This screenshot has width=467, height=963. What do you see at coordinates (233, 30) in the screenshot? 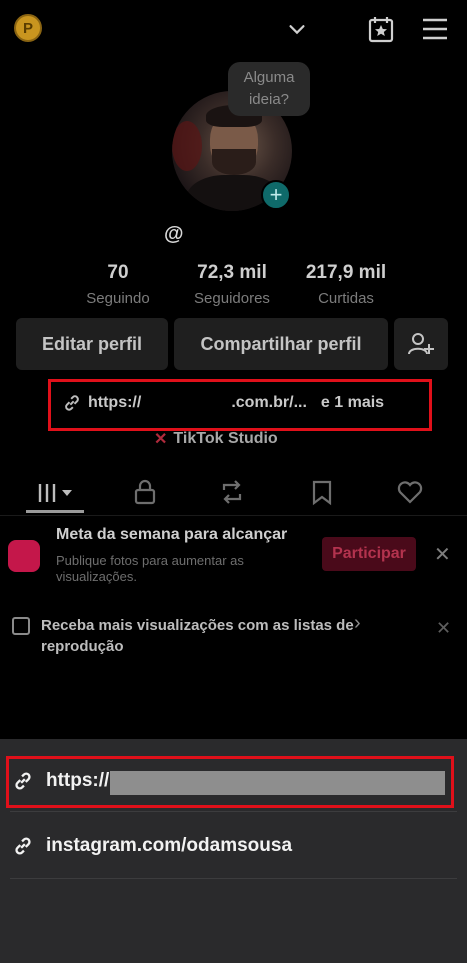
I see `top-bar: P` at bounding box center [233, 30].